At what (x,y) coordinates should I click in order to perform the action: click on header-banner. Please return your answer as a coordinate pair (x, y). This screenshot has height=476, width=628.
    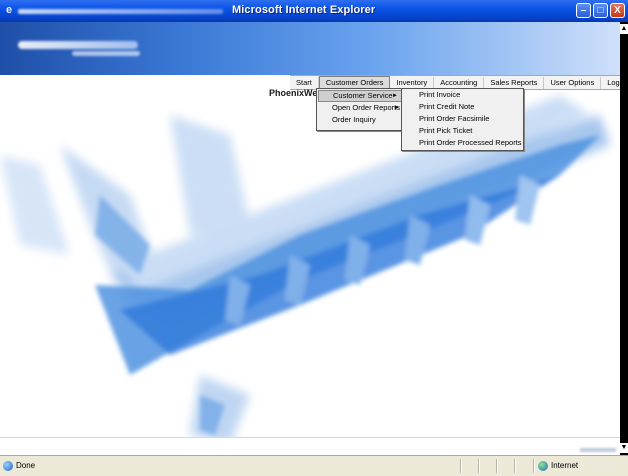
    Looking at the image, I should click on (310, 48).